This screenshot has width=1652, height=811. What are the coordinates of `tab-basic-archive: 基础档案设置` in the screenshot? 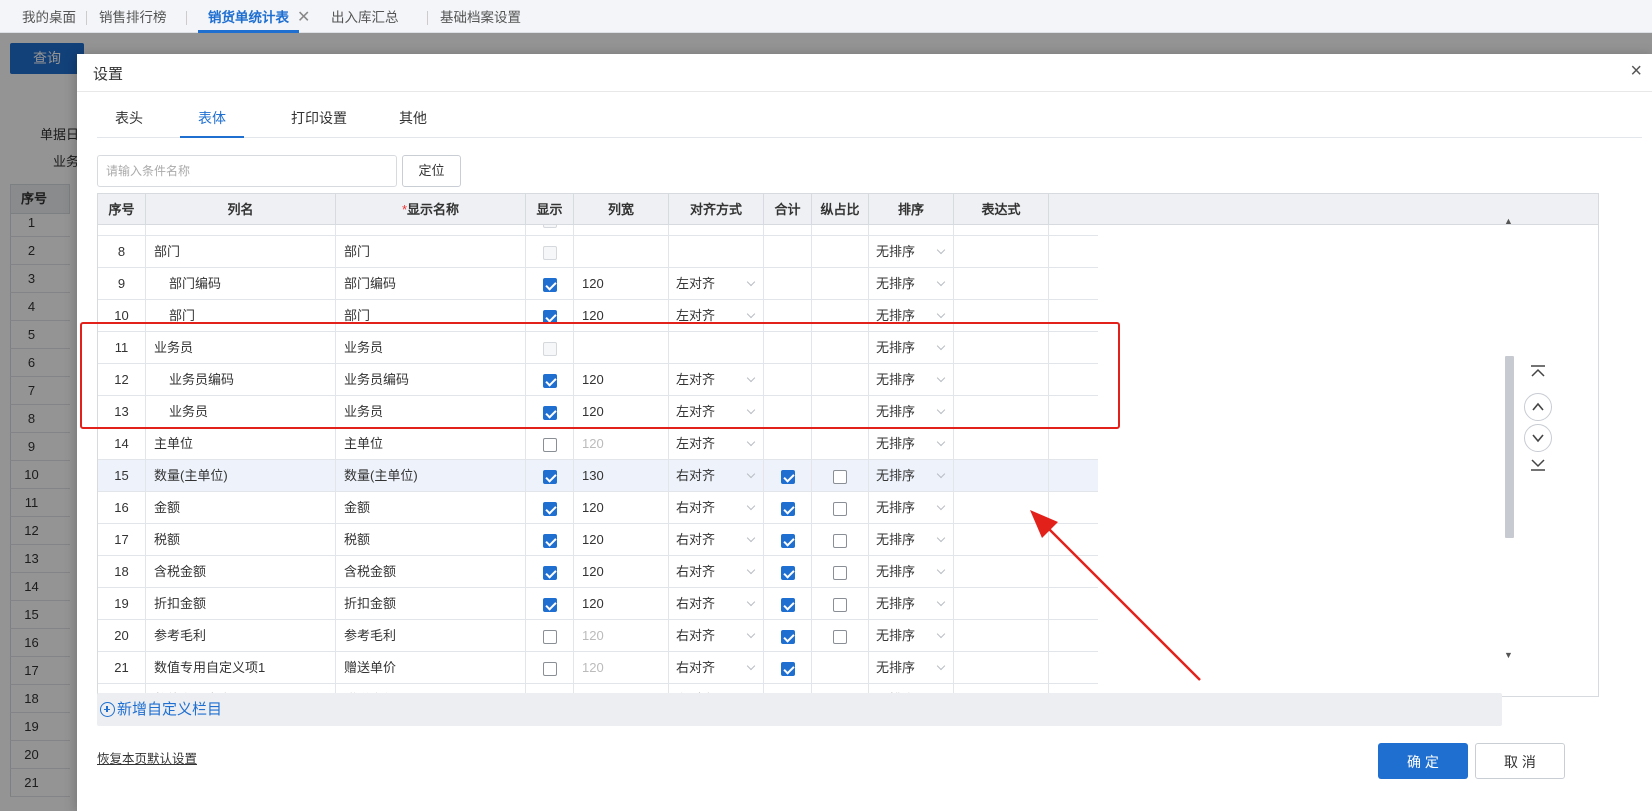 It's located at (480, 16).